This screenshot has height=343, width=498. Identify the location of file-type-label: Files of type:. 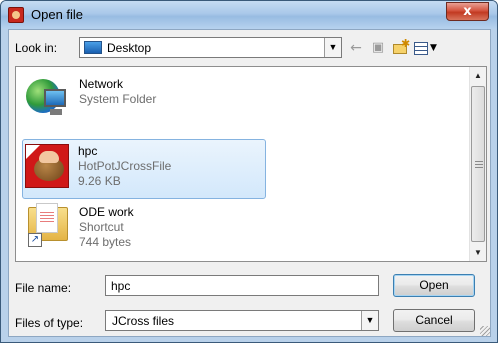
(49, 323).